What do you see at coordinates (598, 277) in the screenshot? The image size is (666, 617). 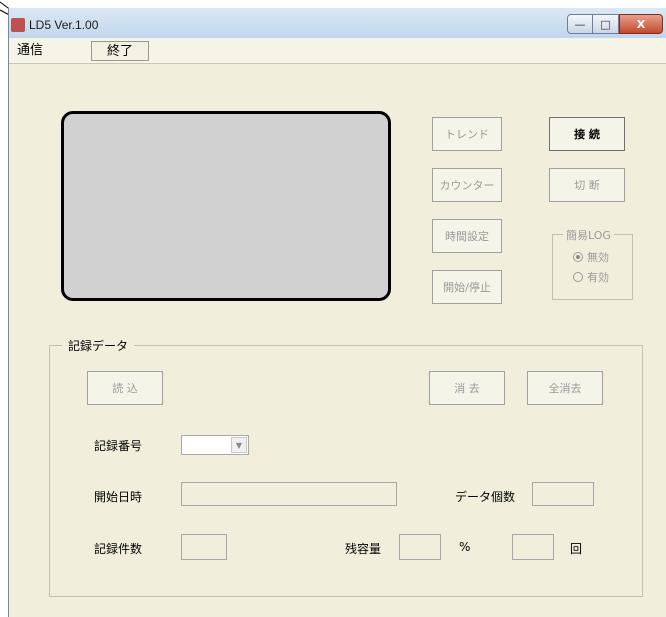 I see `radio-enabled-label: 有効` at bounding box center [598, 277].